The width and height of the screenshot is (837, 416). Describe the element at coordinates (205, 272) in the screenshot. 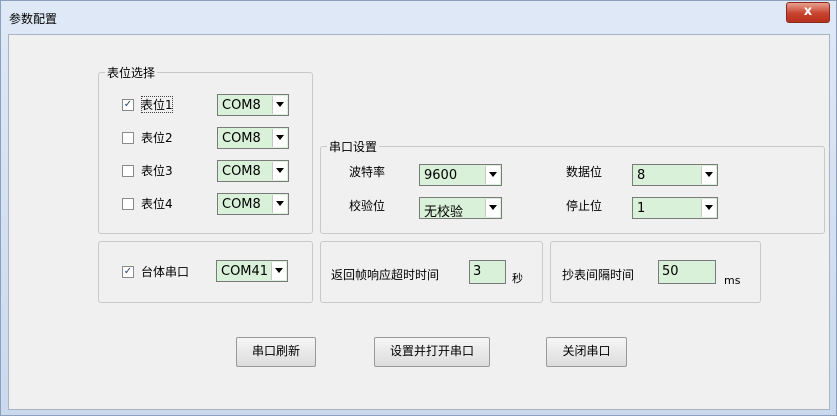

I see `bench-port-group: ✓ 台体串口 COM41` at that location.